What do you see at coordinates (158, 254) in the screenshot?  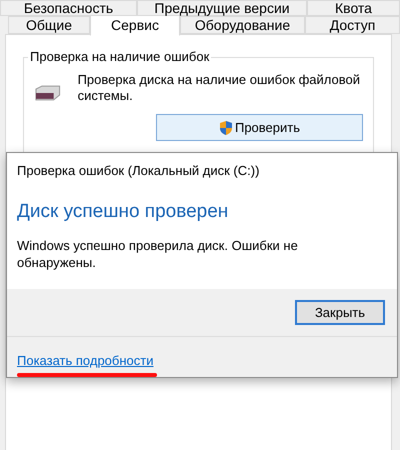 I see `dialog-message: Windows успешно проверила диск. Ошибки не обнаружены.` at bounding box center [158, 254].